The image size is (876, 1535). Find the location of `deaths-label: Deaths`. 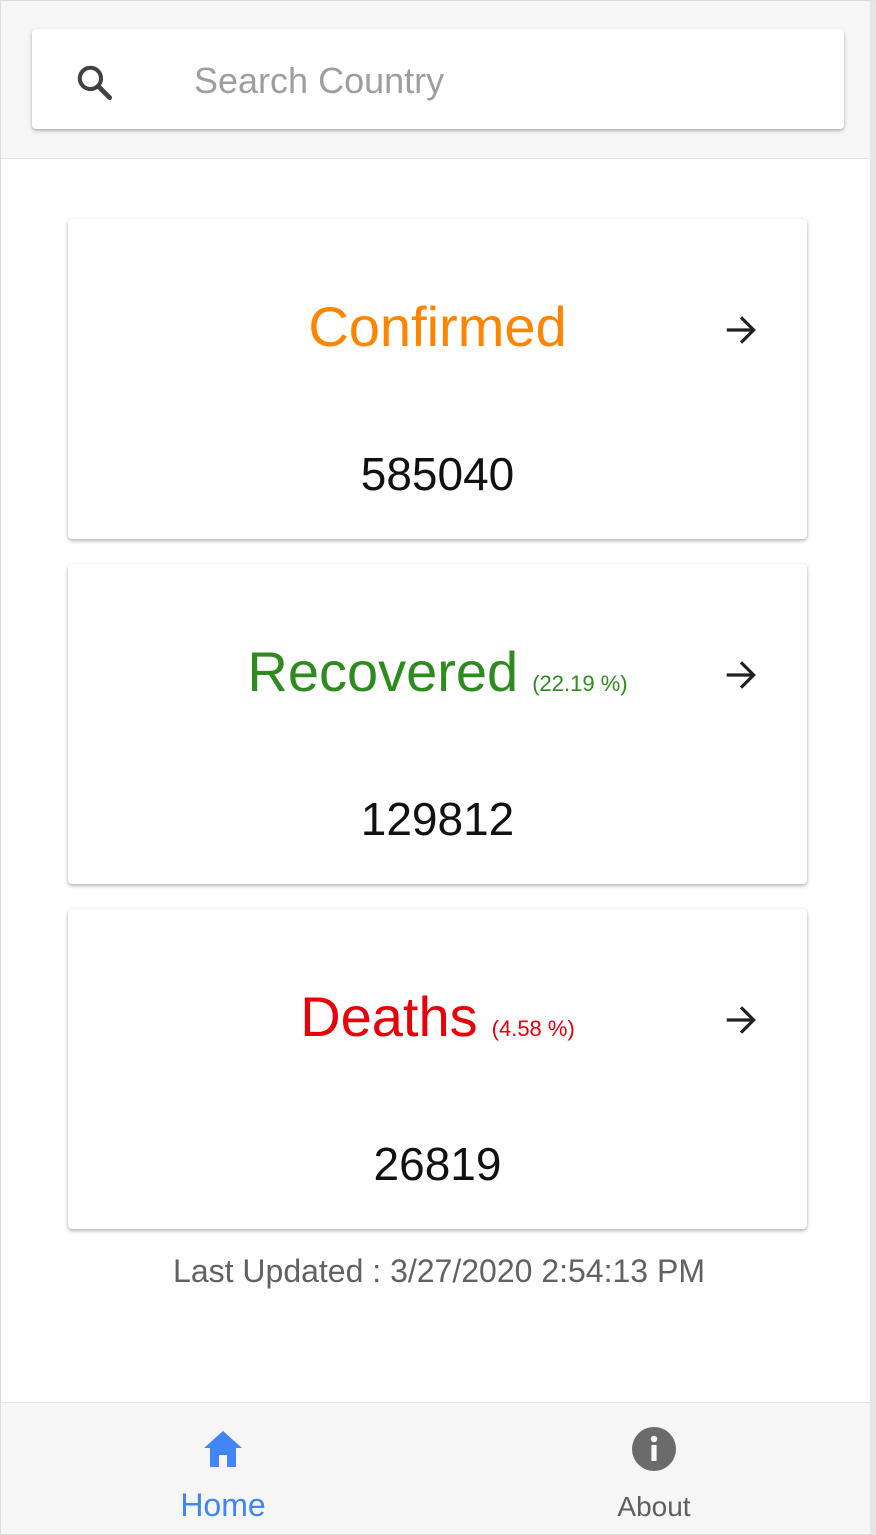

deaths-label: Deaths is located at coordinates (389, 1016).